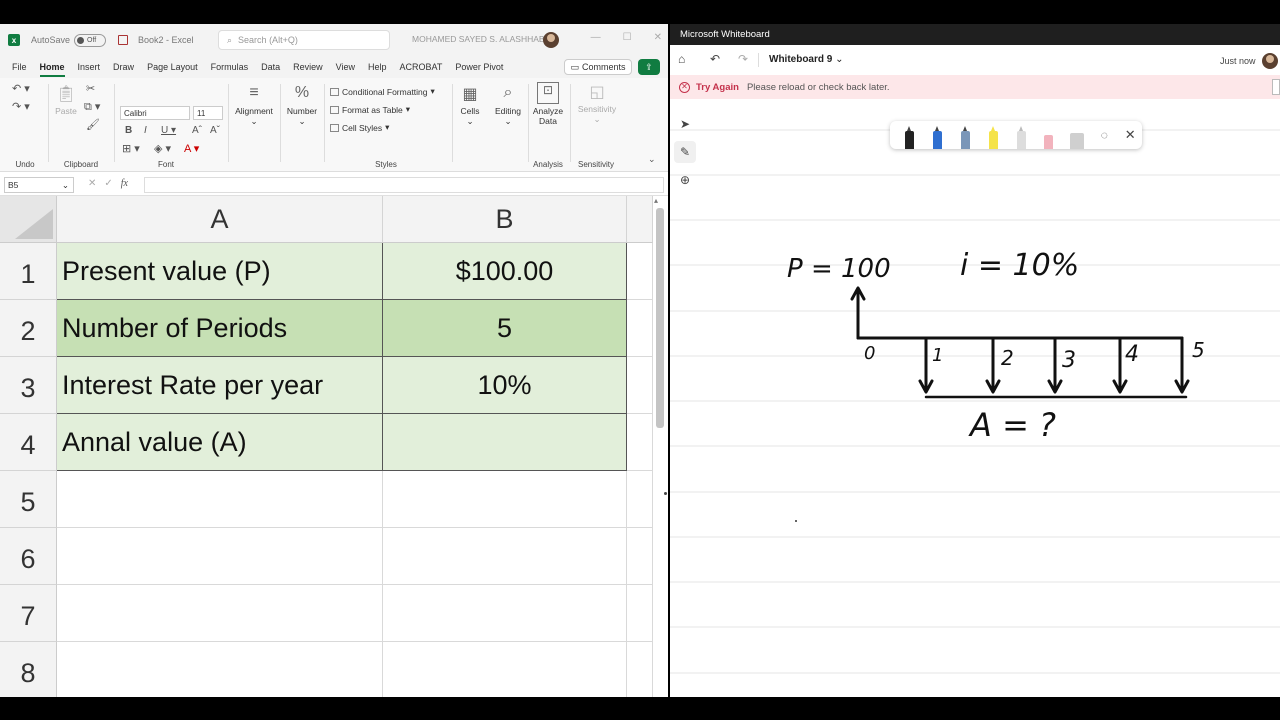 The image size is (1280, 720). I want to click on tab-insert: Insert, so click(89, 67).